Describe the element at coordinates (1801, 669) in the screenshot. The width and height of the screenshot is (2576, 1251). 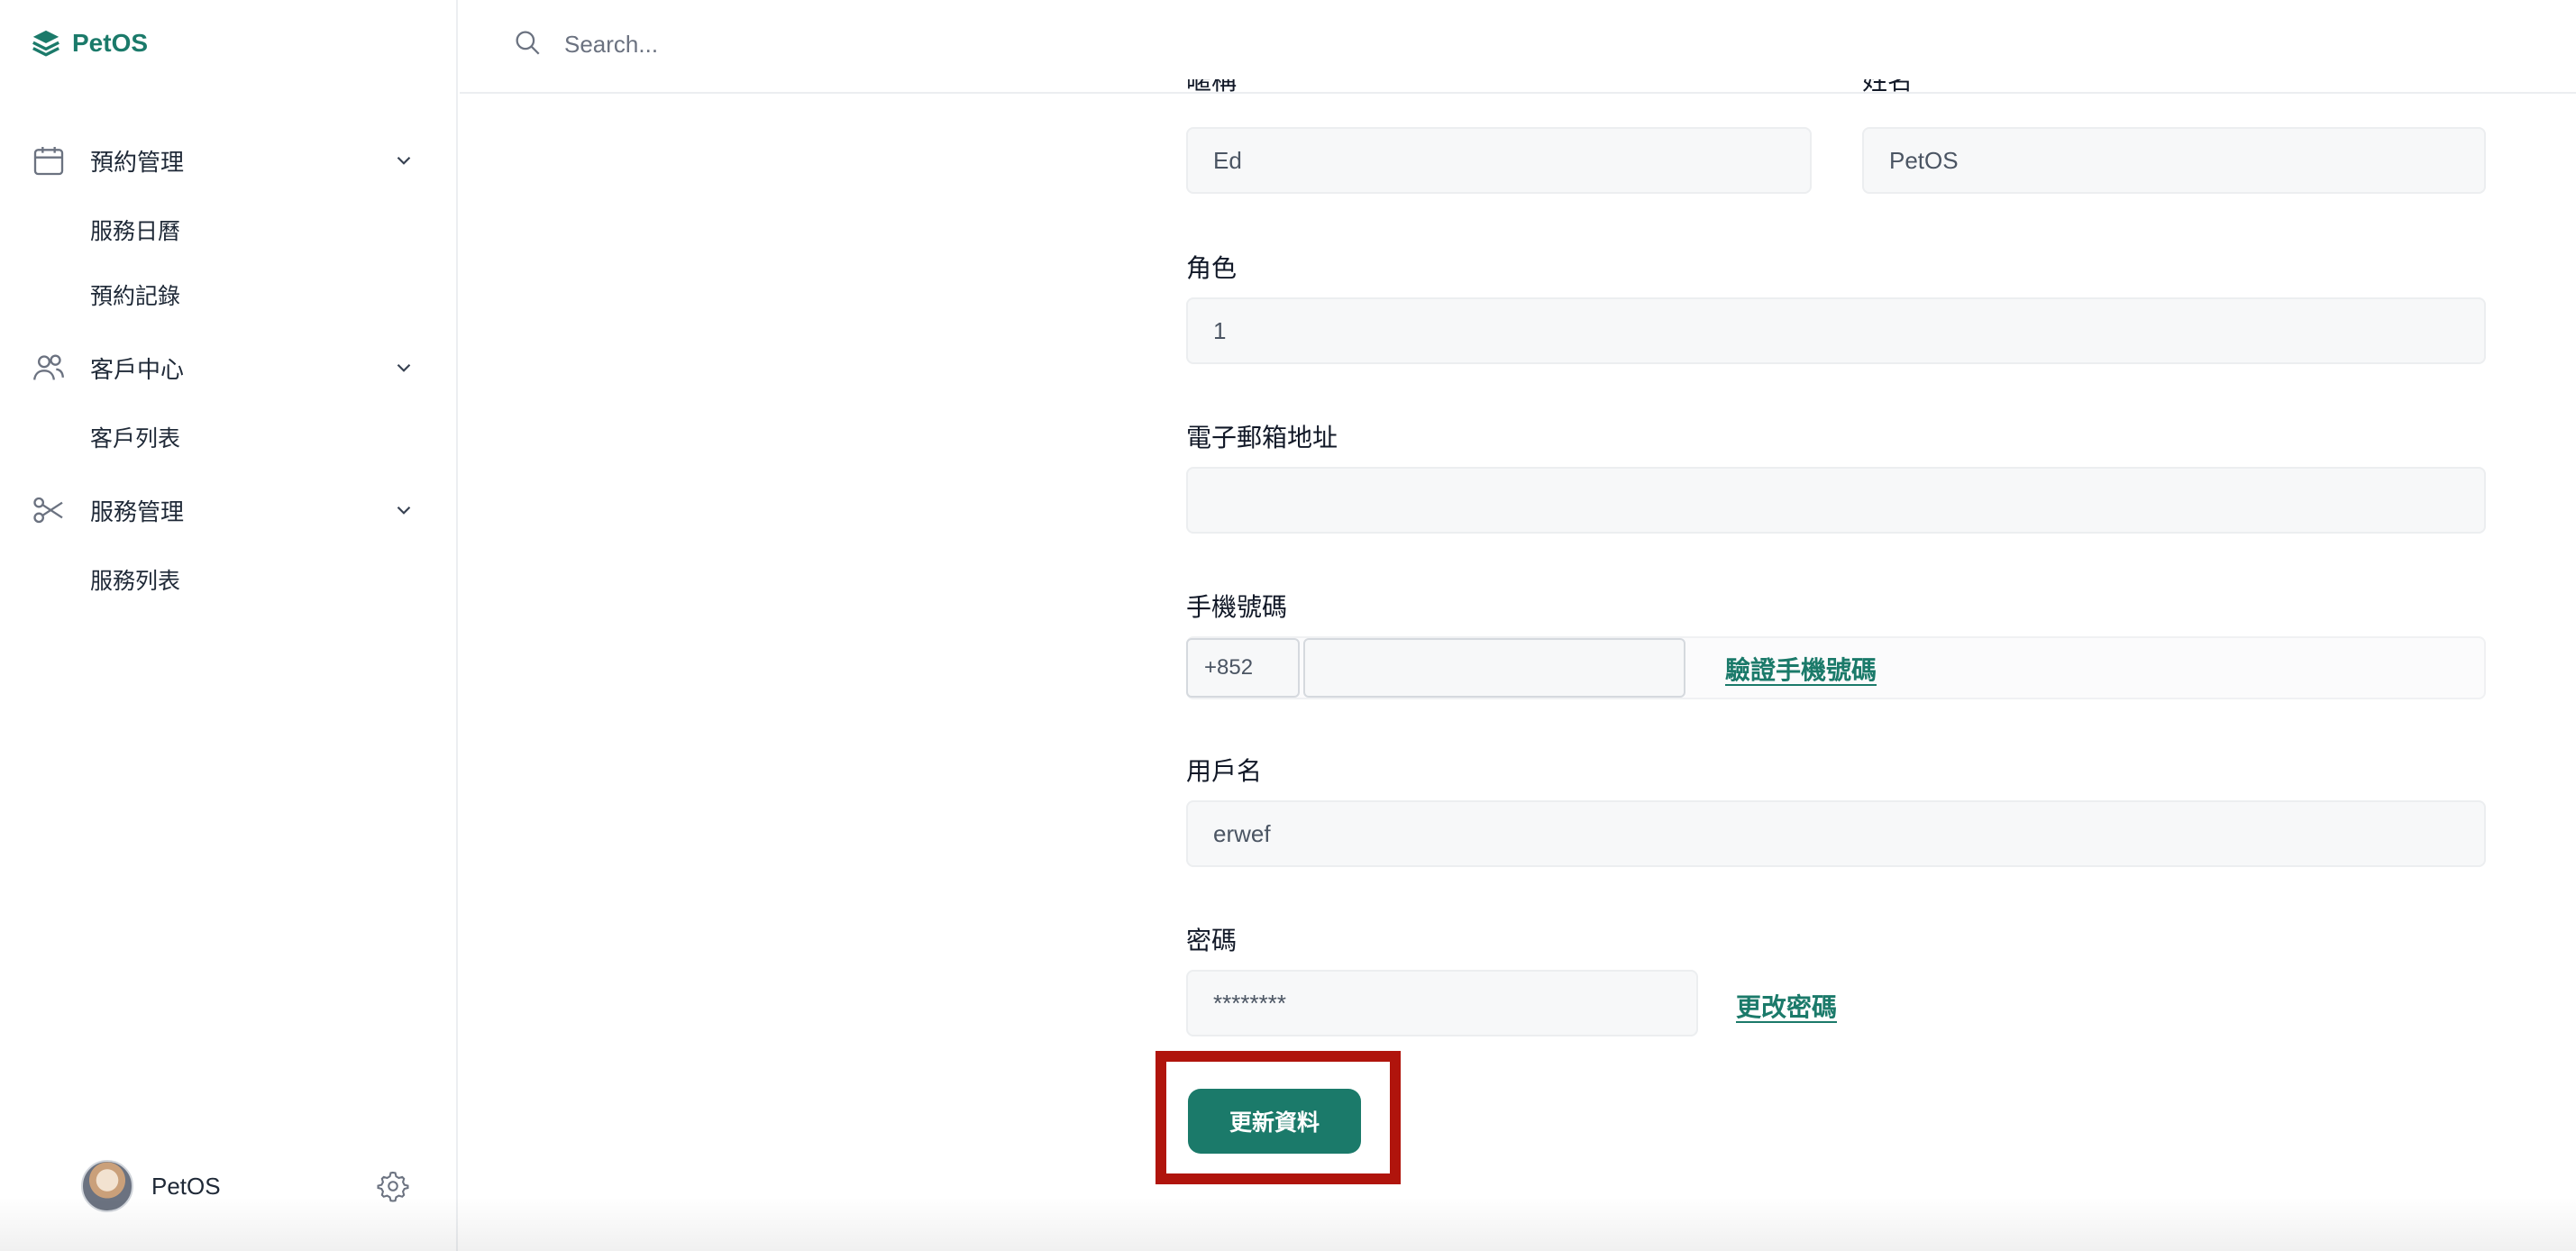
I see `verify-phone-link: 驗證手機號碼` at that location.